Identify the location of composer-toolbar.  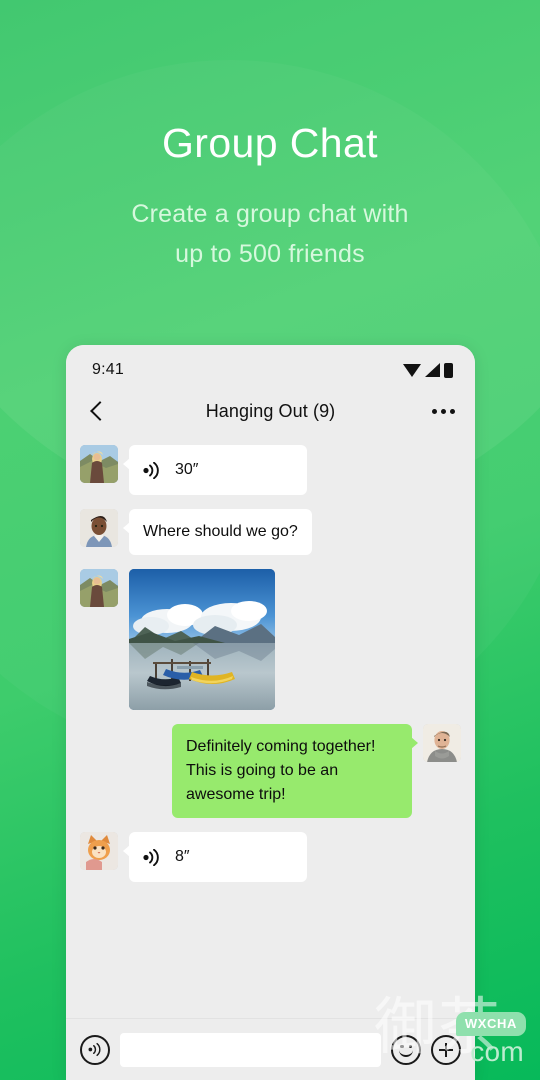
(270, 1049).